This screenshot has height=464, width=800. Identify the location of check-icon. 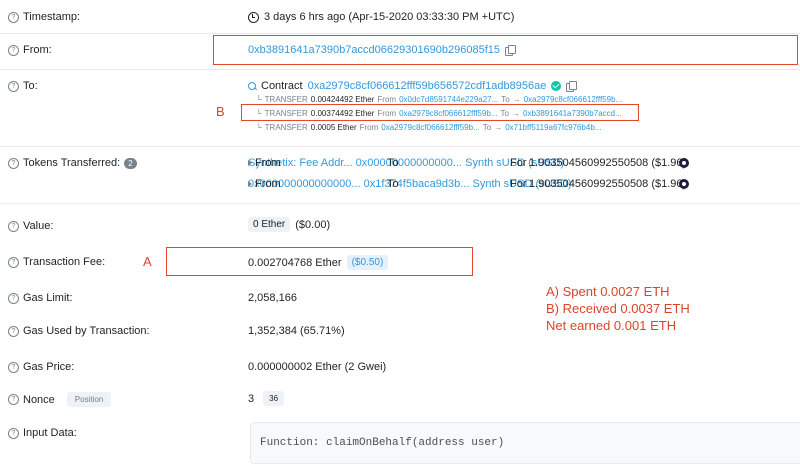
(556, 86).